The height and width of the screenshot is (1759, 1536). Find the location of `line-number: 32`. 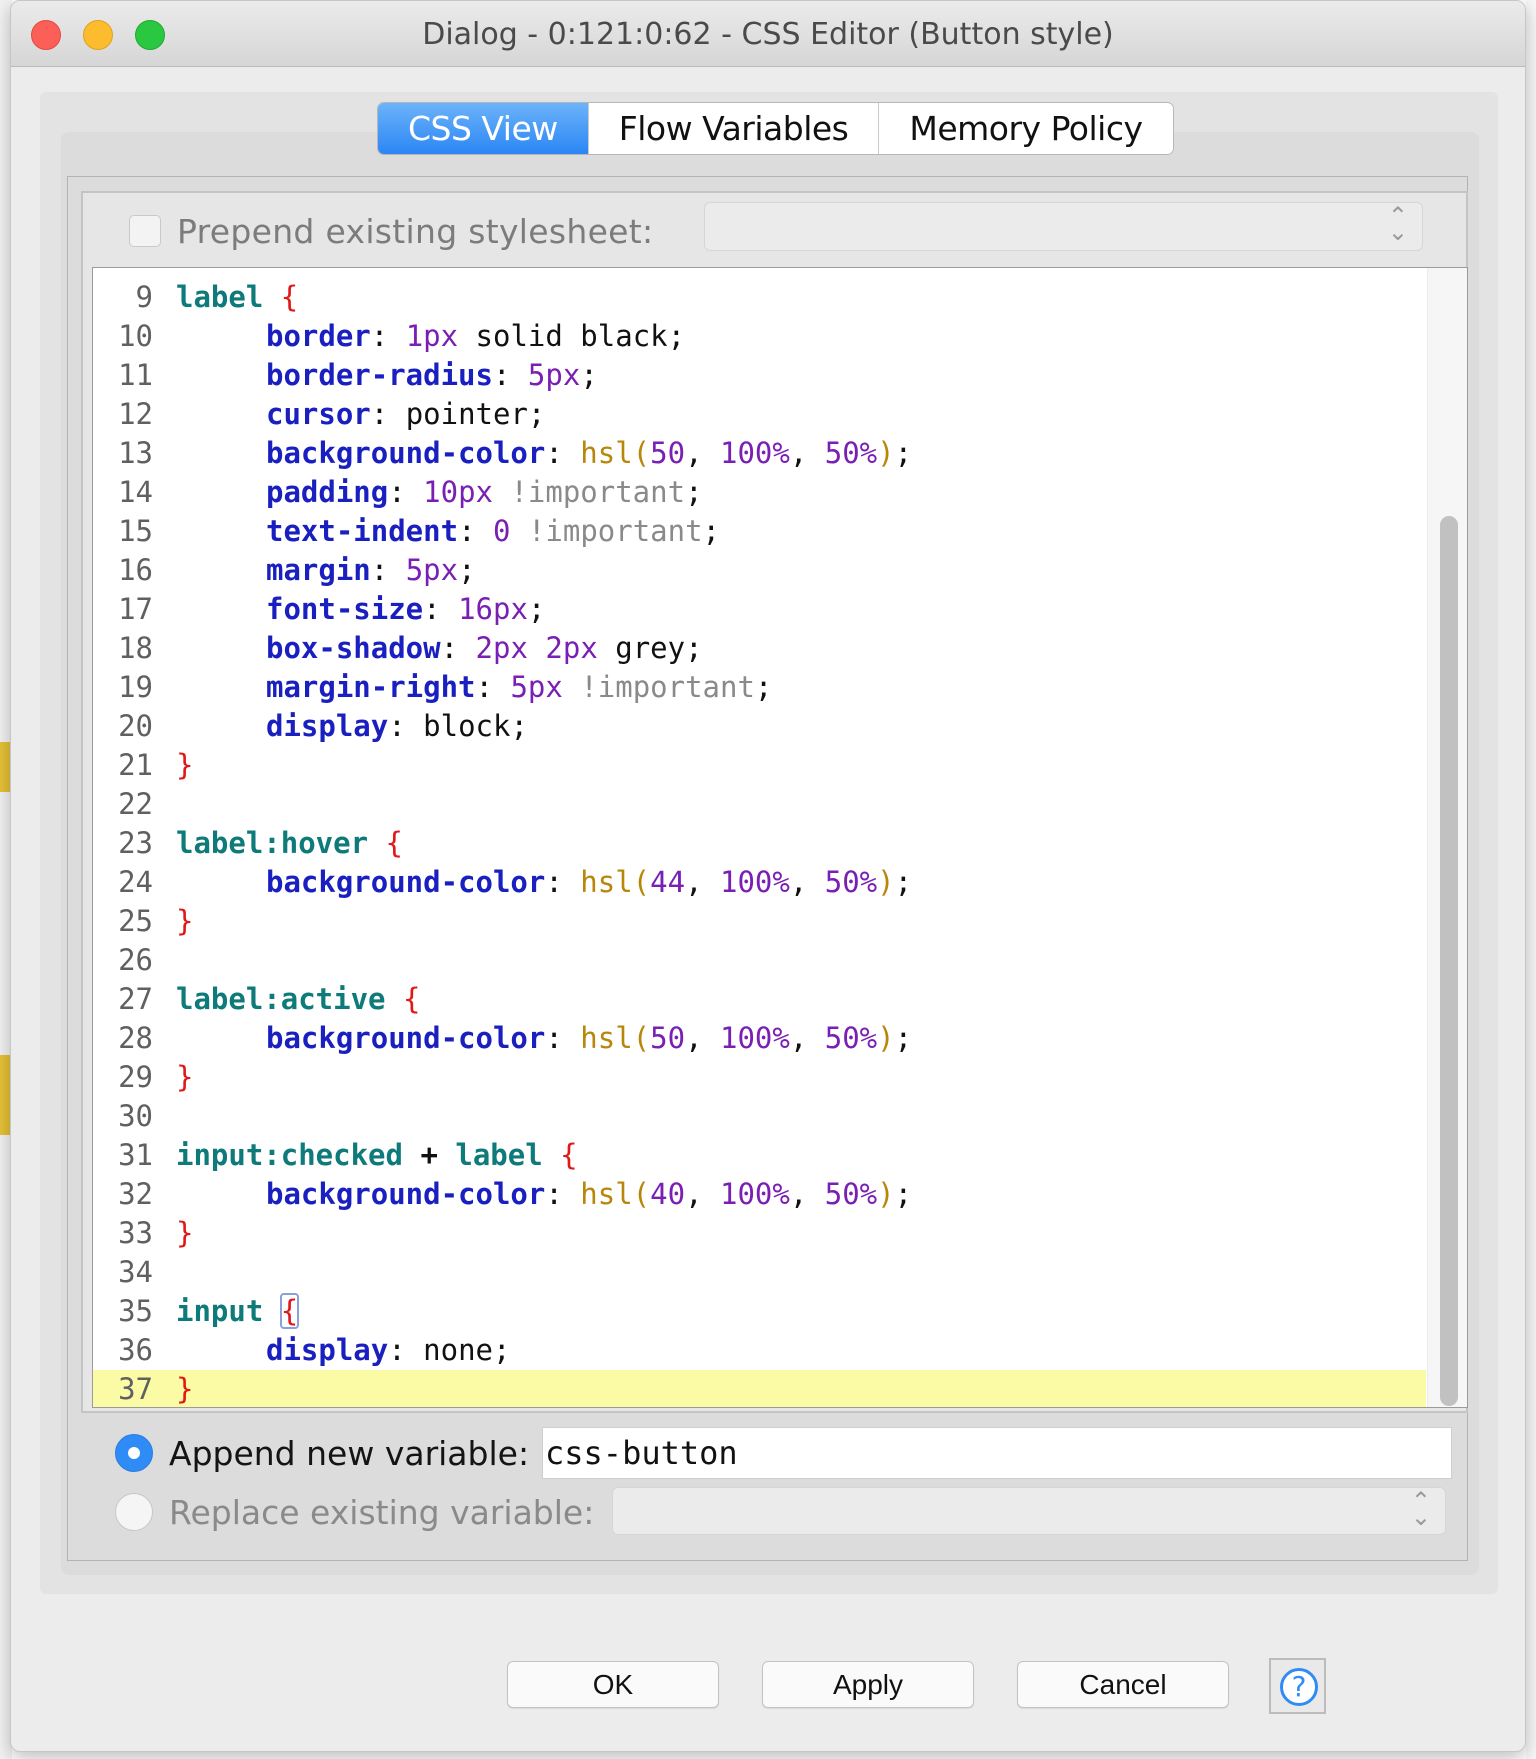

line-number: 32 is located at coordinates (135, 1194).